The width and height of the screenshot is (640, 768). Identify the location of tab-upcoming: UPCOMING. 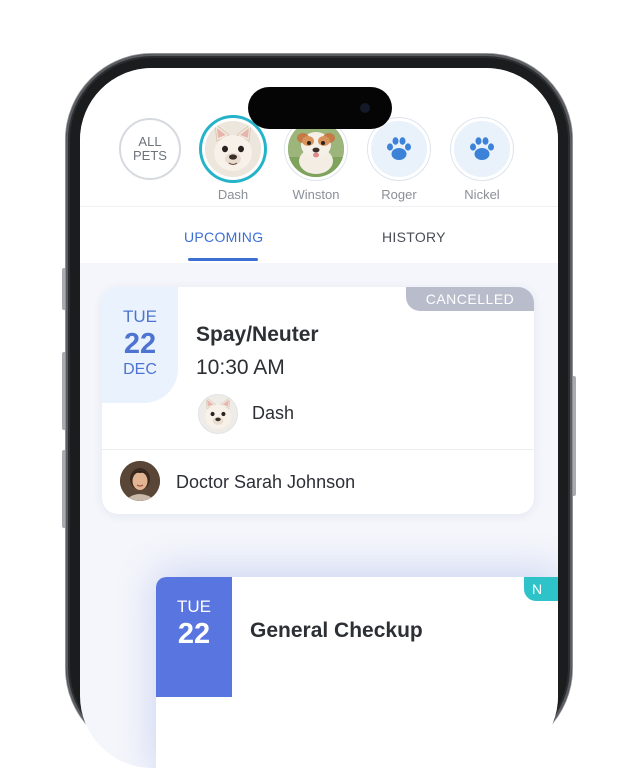
(223, 235).